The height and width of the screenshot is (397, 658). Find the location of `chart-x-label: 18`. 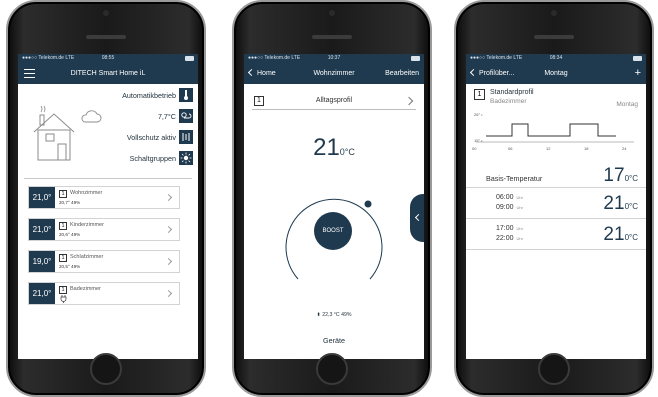

chart-x-label: 18 is located at coordinates (586, 148).